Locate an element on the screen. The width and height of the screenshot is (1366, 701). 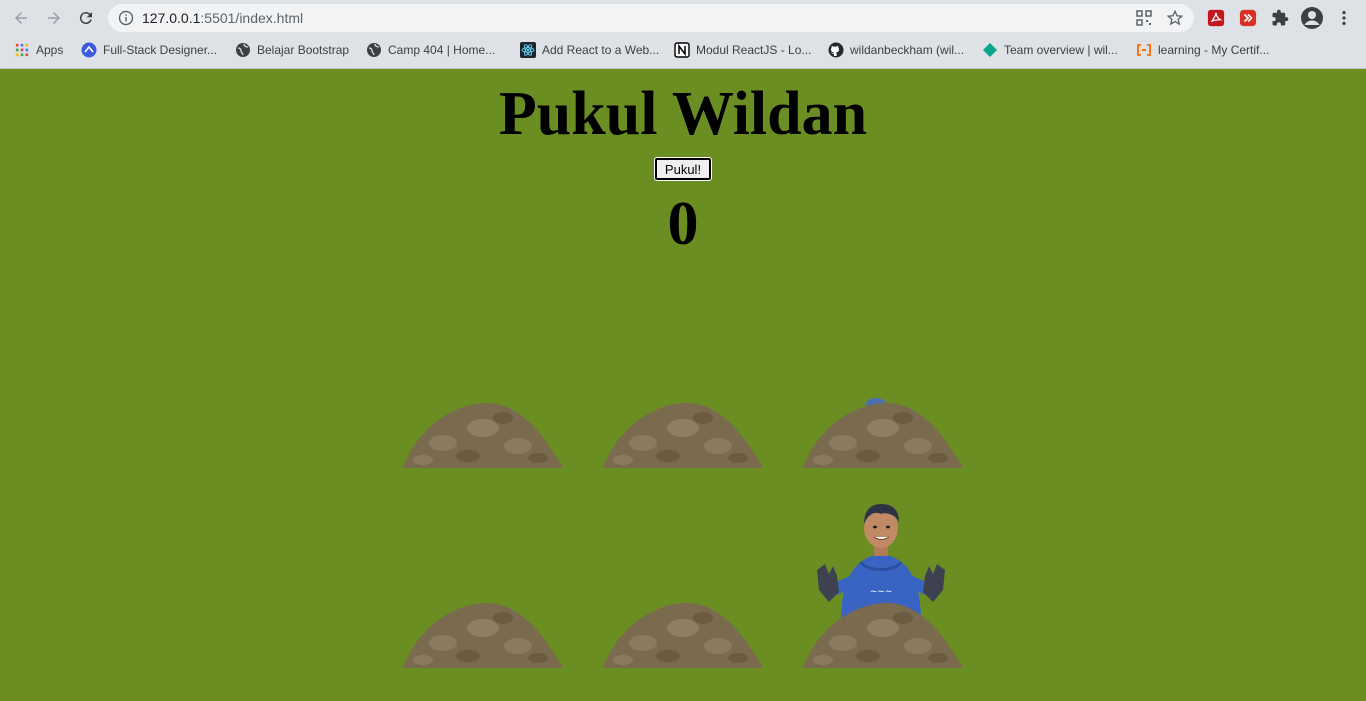
arrow-left-icon is located at coordinates (21, 18).